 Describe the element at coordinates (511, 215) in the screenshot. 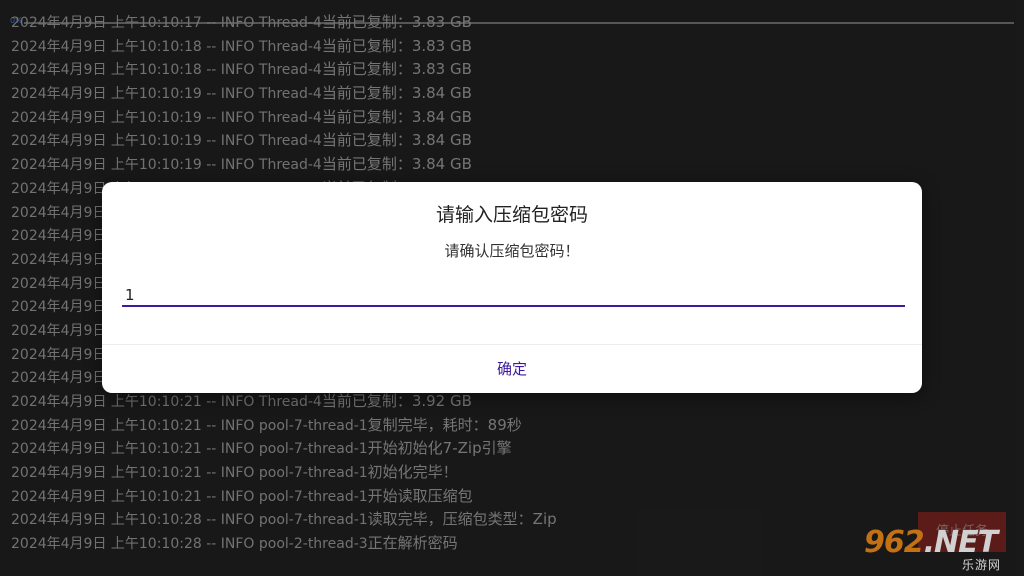

I see `dialog-title: 请输入压缩包密码` at that location.